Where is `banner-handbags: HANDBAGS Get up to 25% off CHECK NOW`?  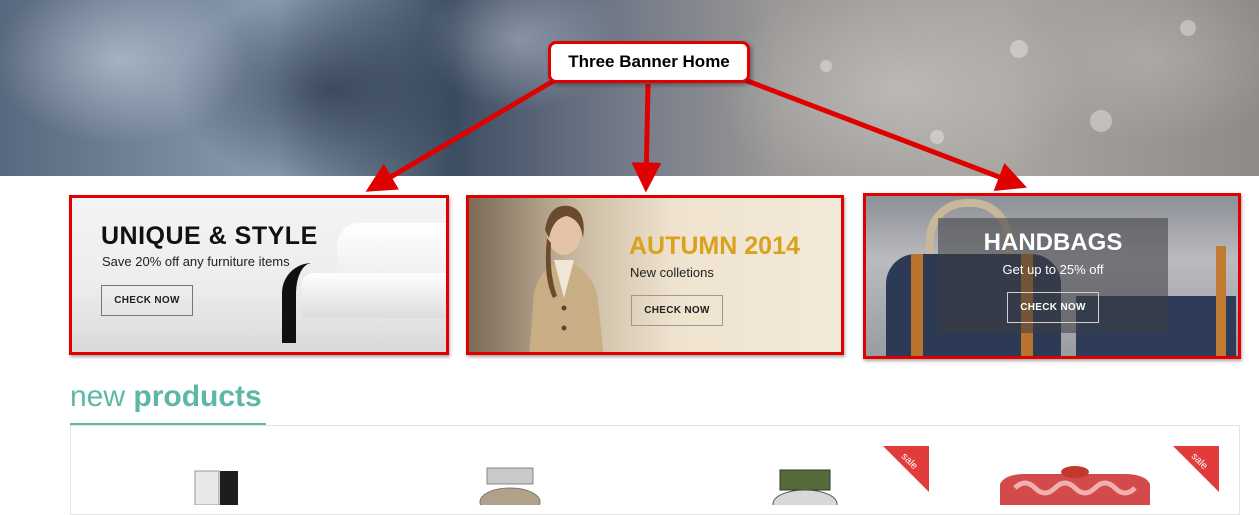
banner-handbags: HANDBAGS Get up to 25% off CHECK NOW is located at coordinates (1052, 276).